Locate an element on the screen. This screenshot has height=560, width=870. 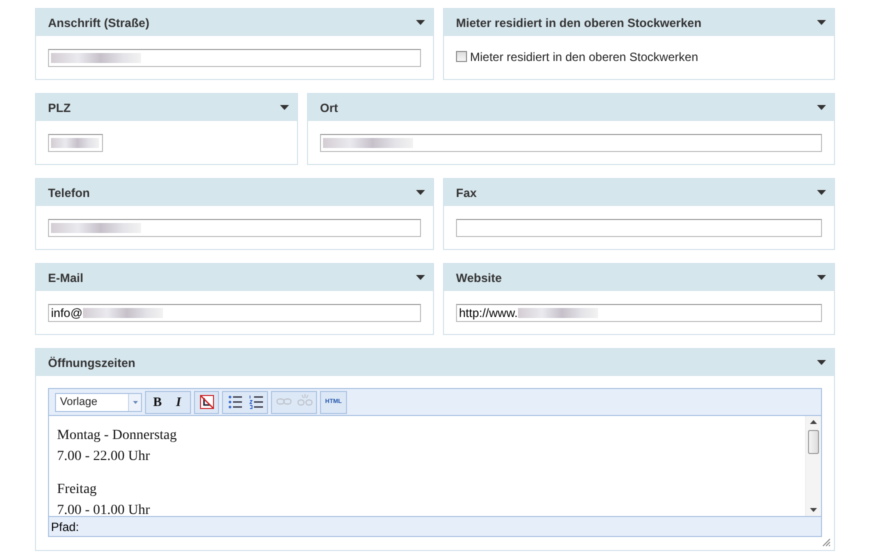
panel-title: Website is located at coordinates (479, 277).